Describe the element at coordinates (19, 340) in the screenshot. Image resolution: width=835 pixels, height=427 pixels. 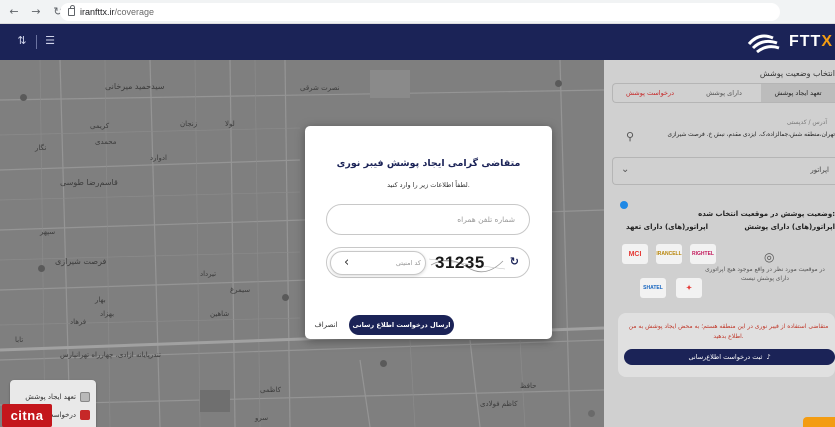
I see `street-label: تابا` at that location.